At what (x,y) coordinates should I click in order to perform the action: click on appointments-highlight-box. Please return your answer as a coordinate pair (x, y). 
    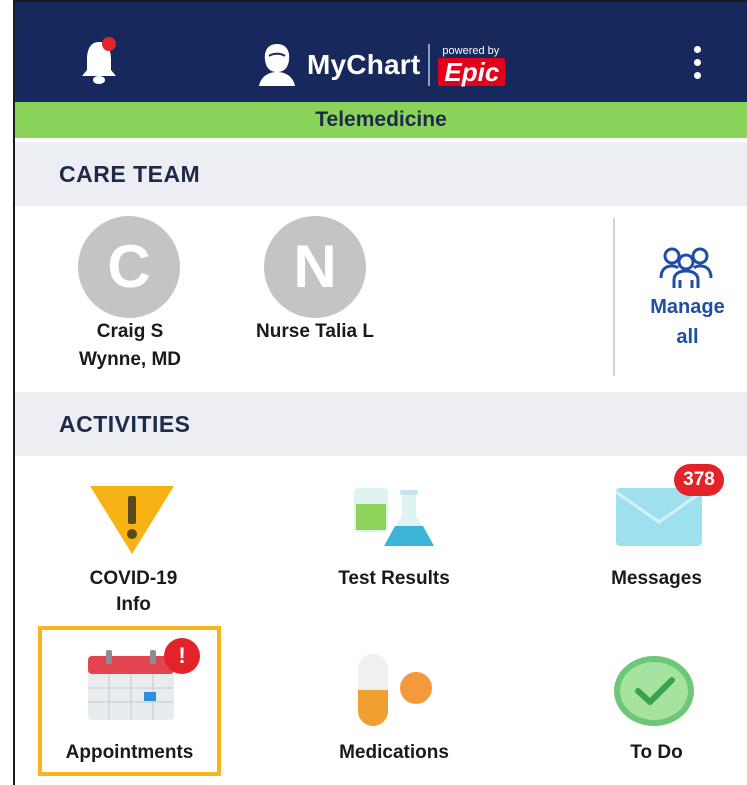
    Looking at the image, I should click on (129, 701).